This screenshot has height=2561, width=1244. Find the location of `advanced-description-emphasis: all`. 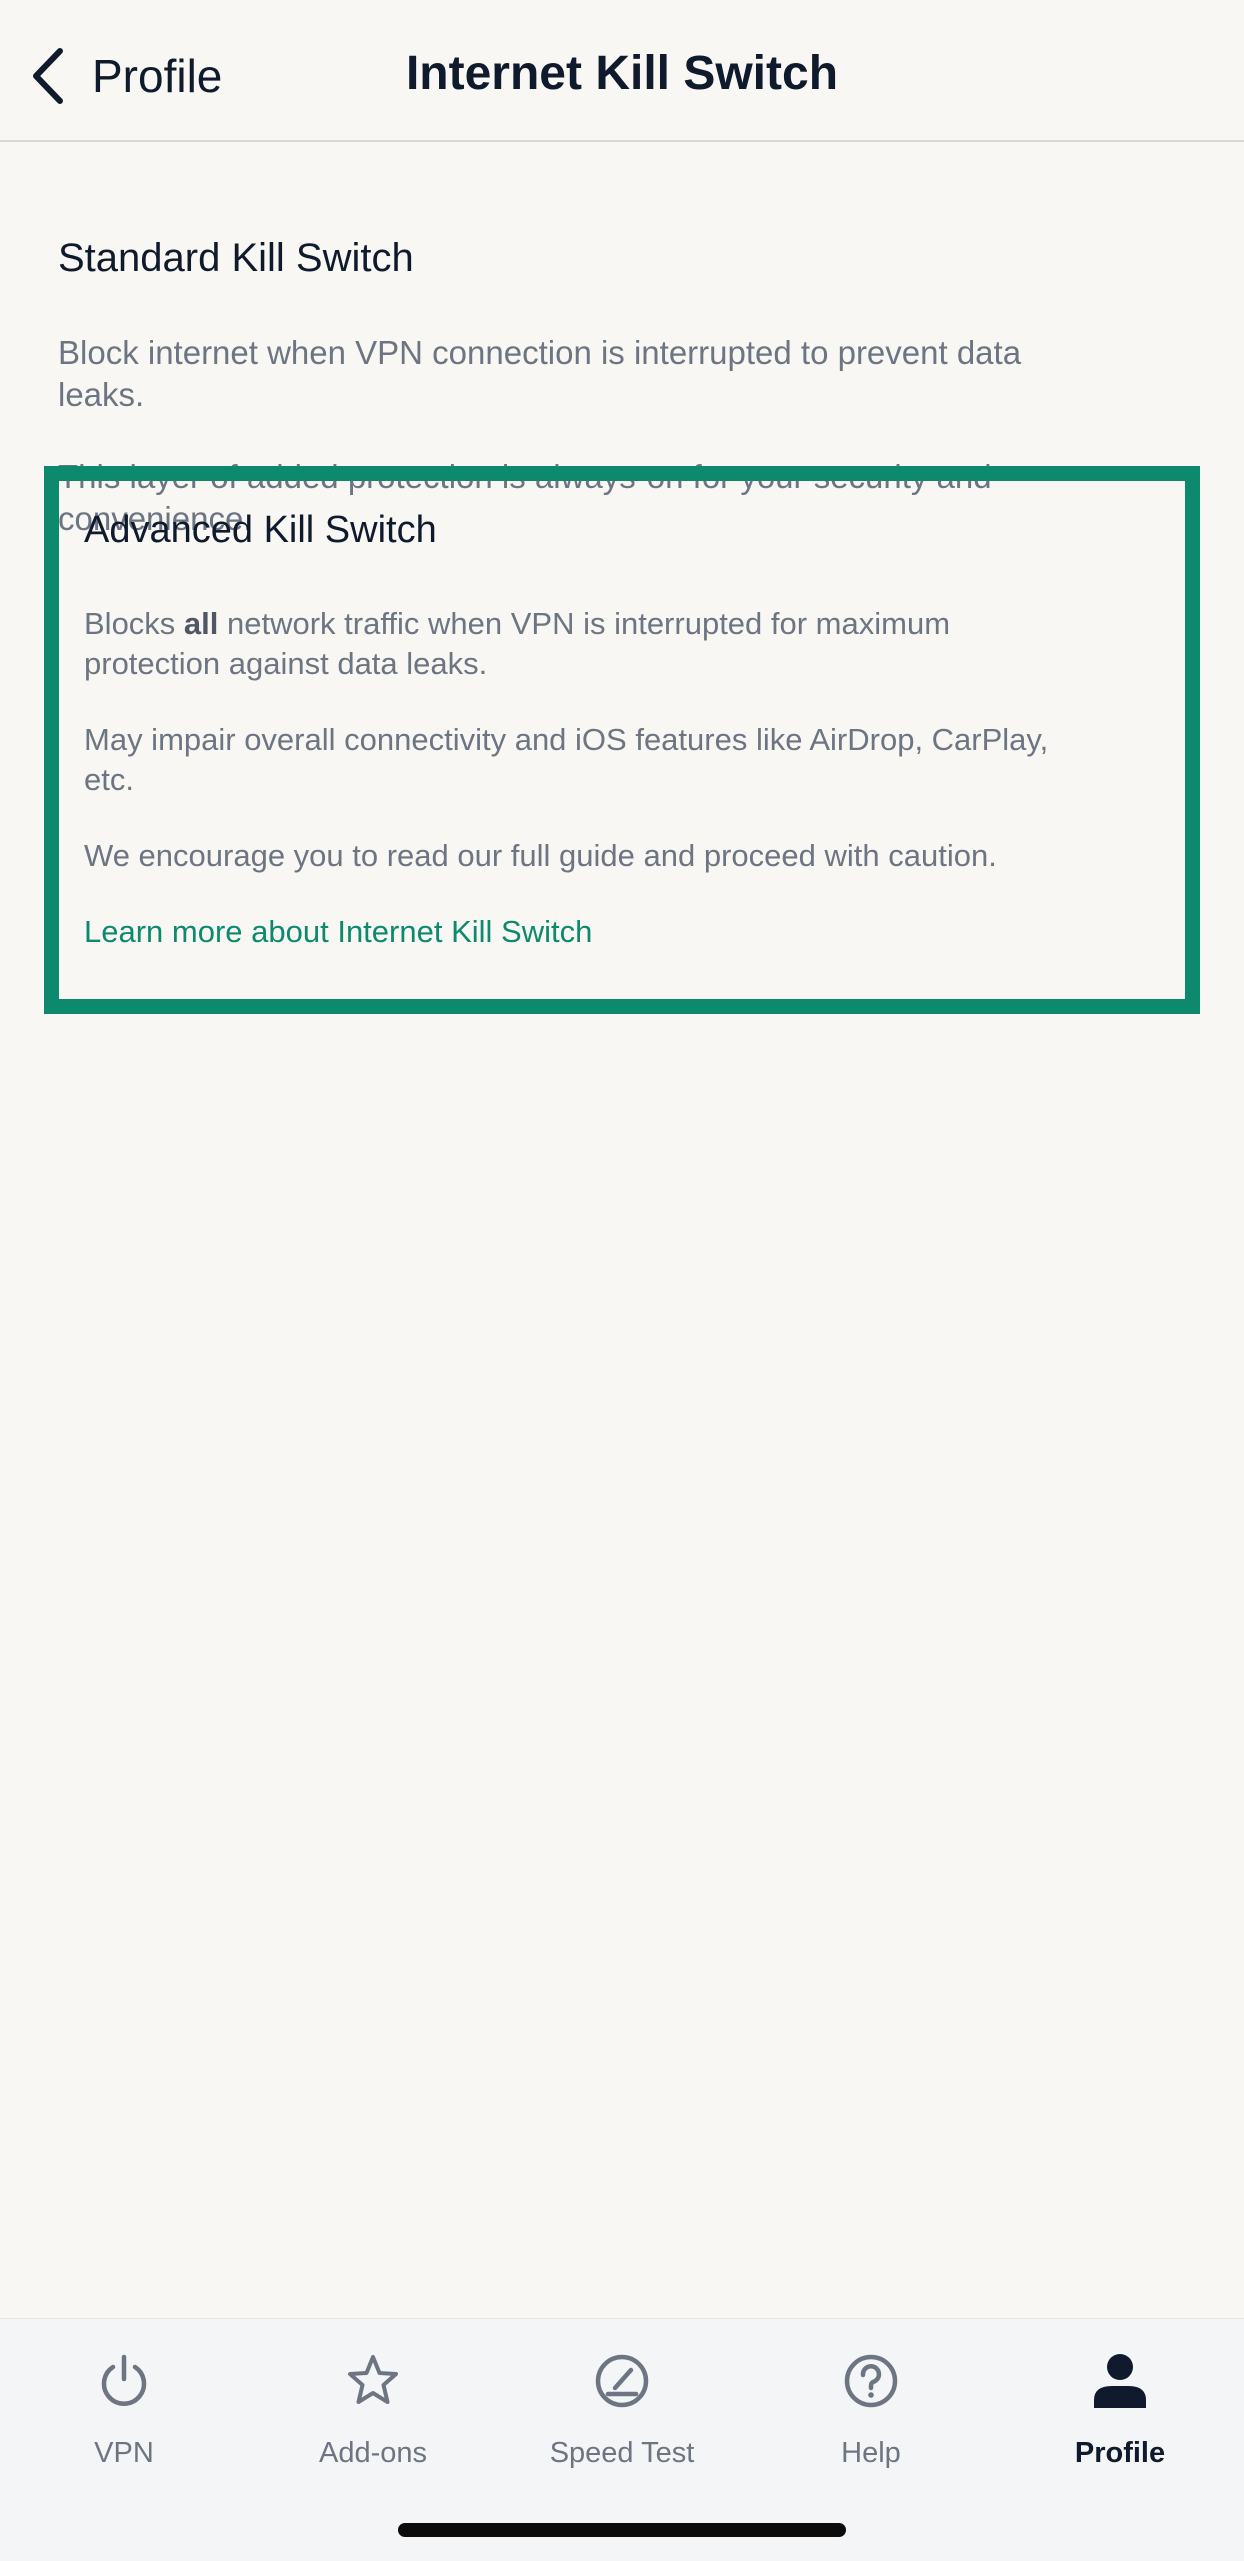

advanced-description-emphasis: all is located at coordinates (201, 623).